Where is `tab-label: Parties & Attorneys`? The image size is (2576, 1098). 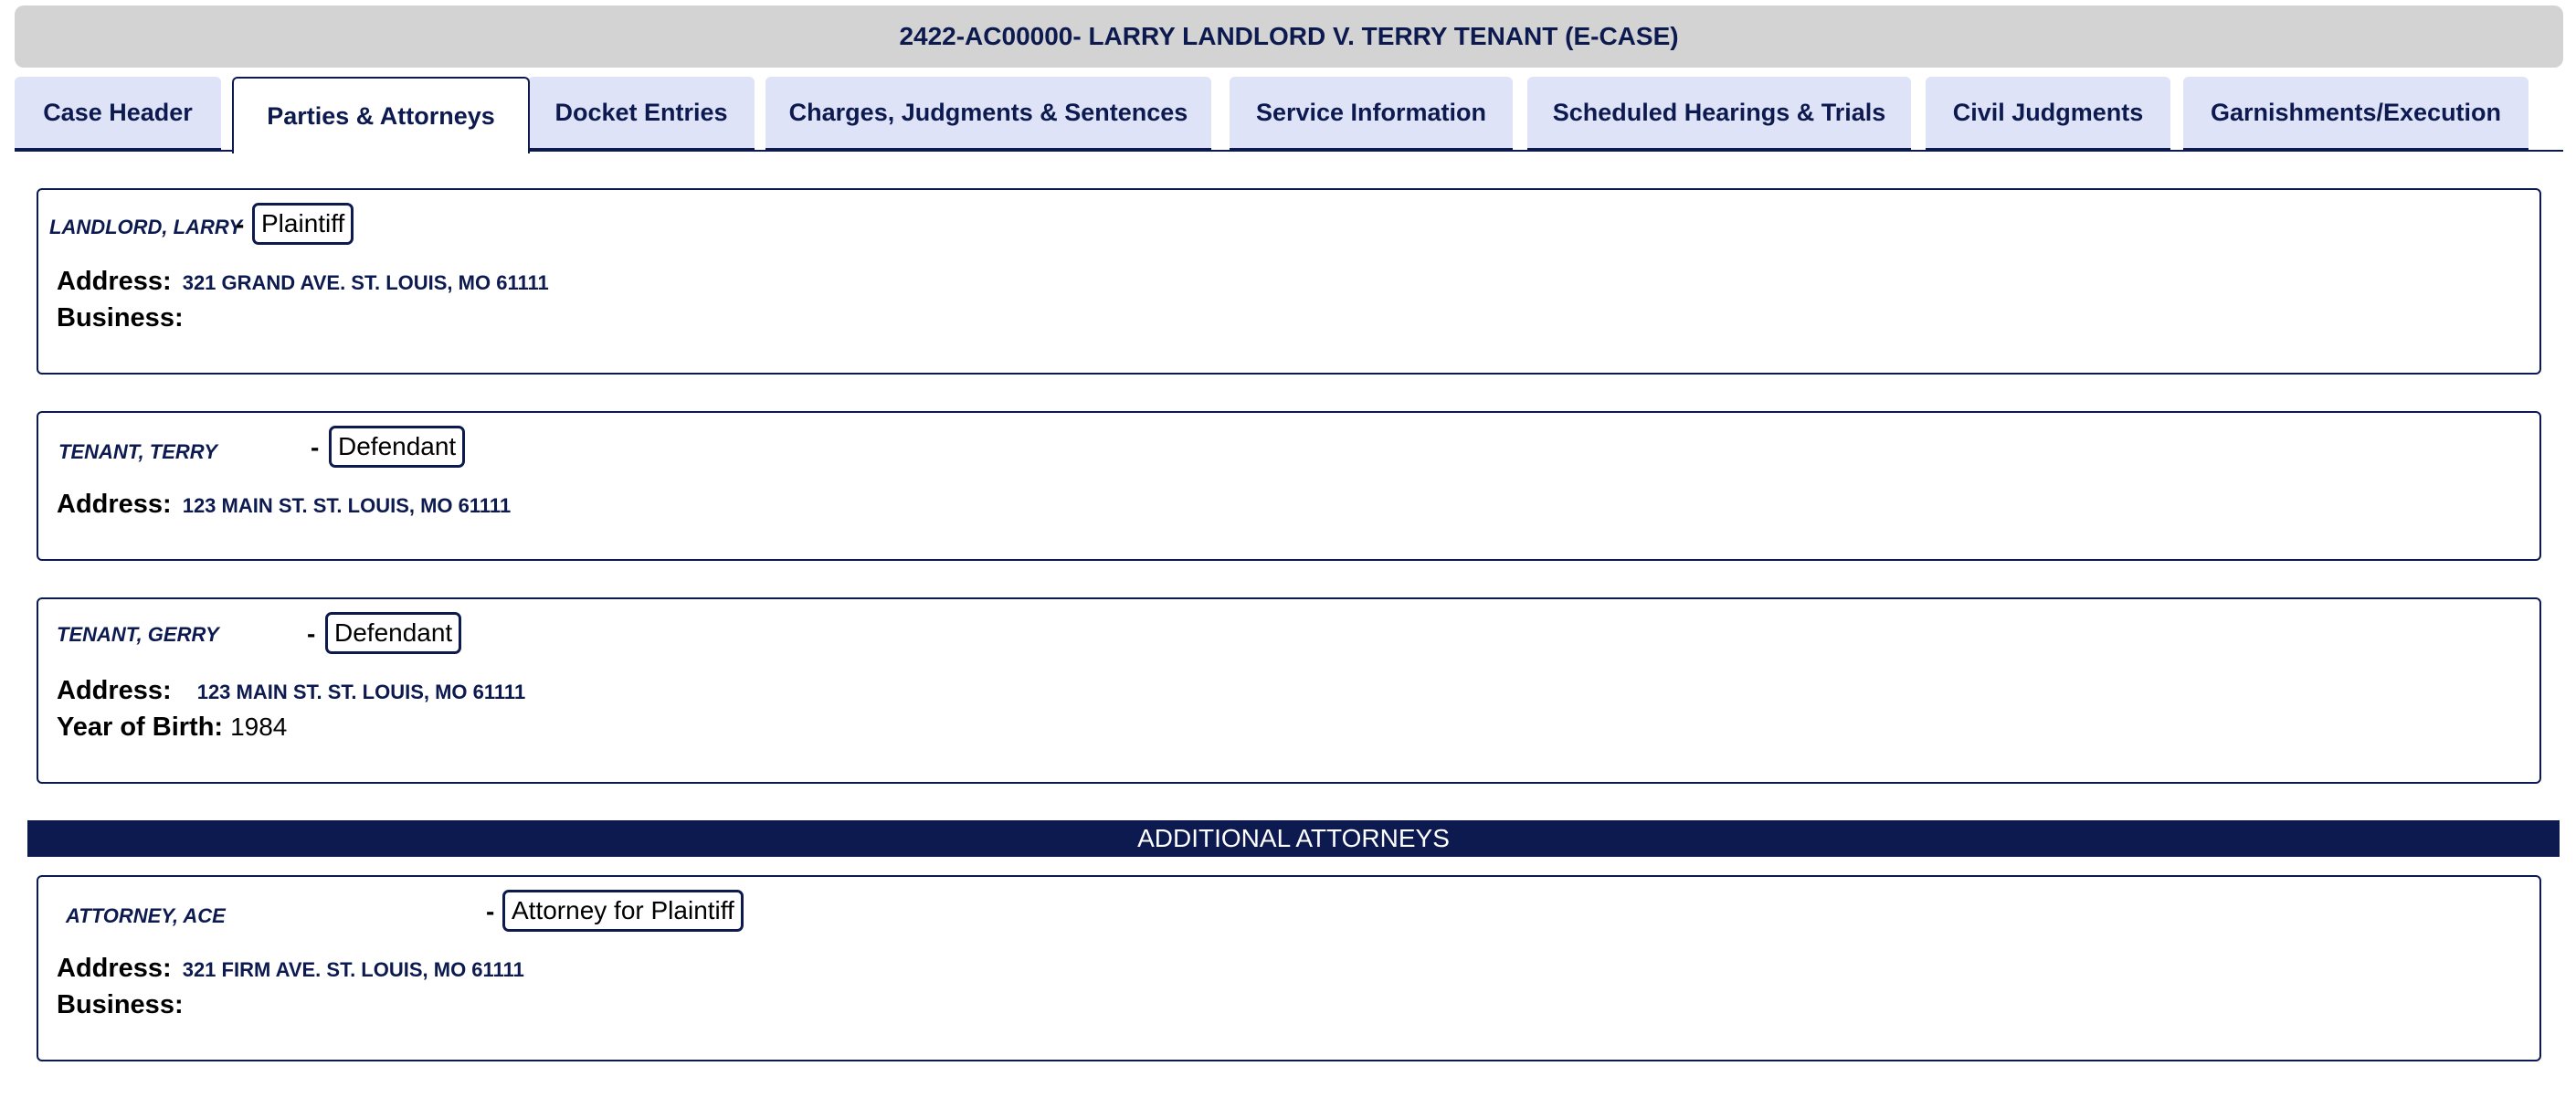
tab-label: Parties & Attorneys is located at coordinates (381, 115).